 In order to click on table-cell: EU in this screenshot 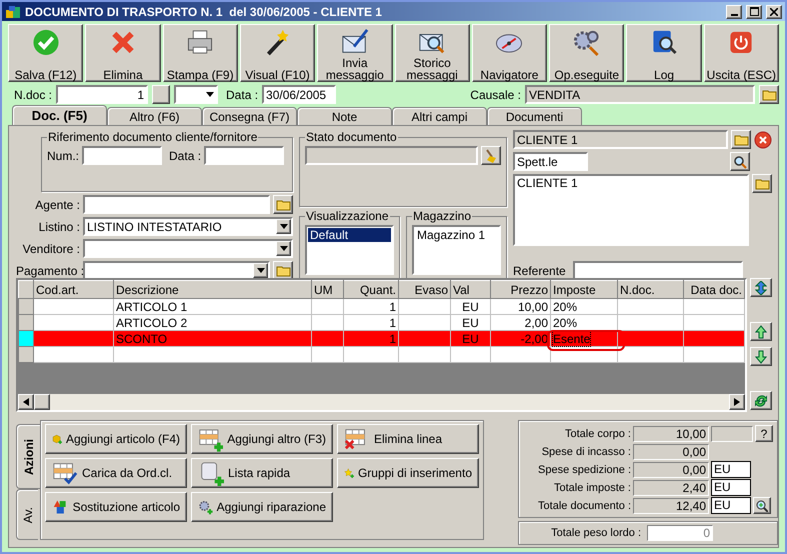, I will do `click(470, 323)`.